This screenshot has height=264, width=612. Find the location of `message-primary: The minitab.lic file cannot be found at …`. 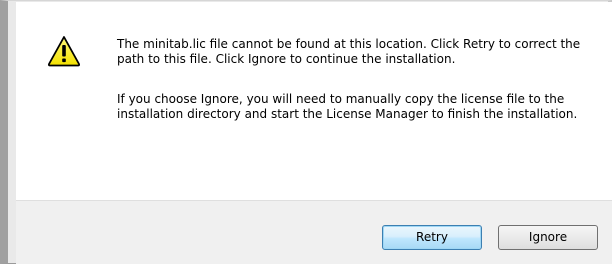

message-primary: The minitab.lic file cannot be found at … is located at coordinates (349, 51).